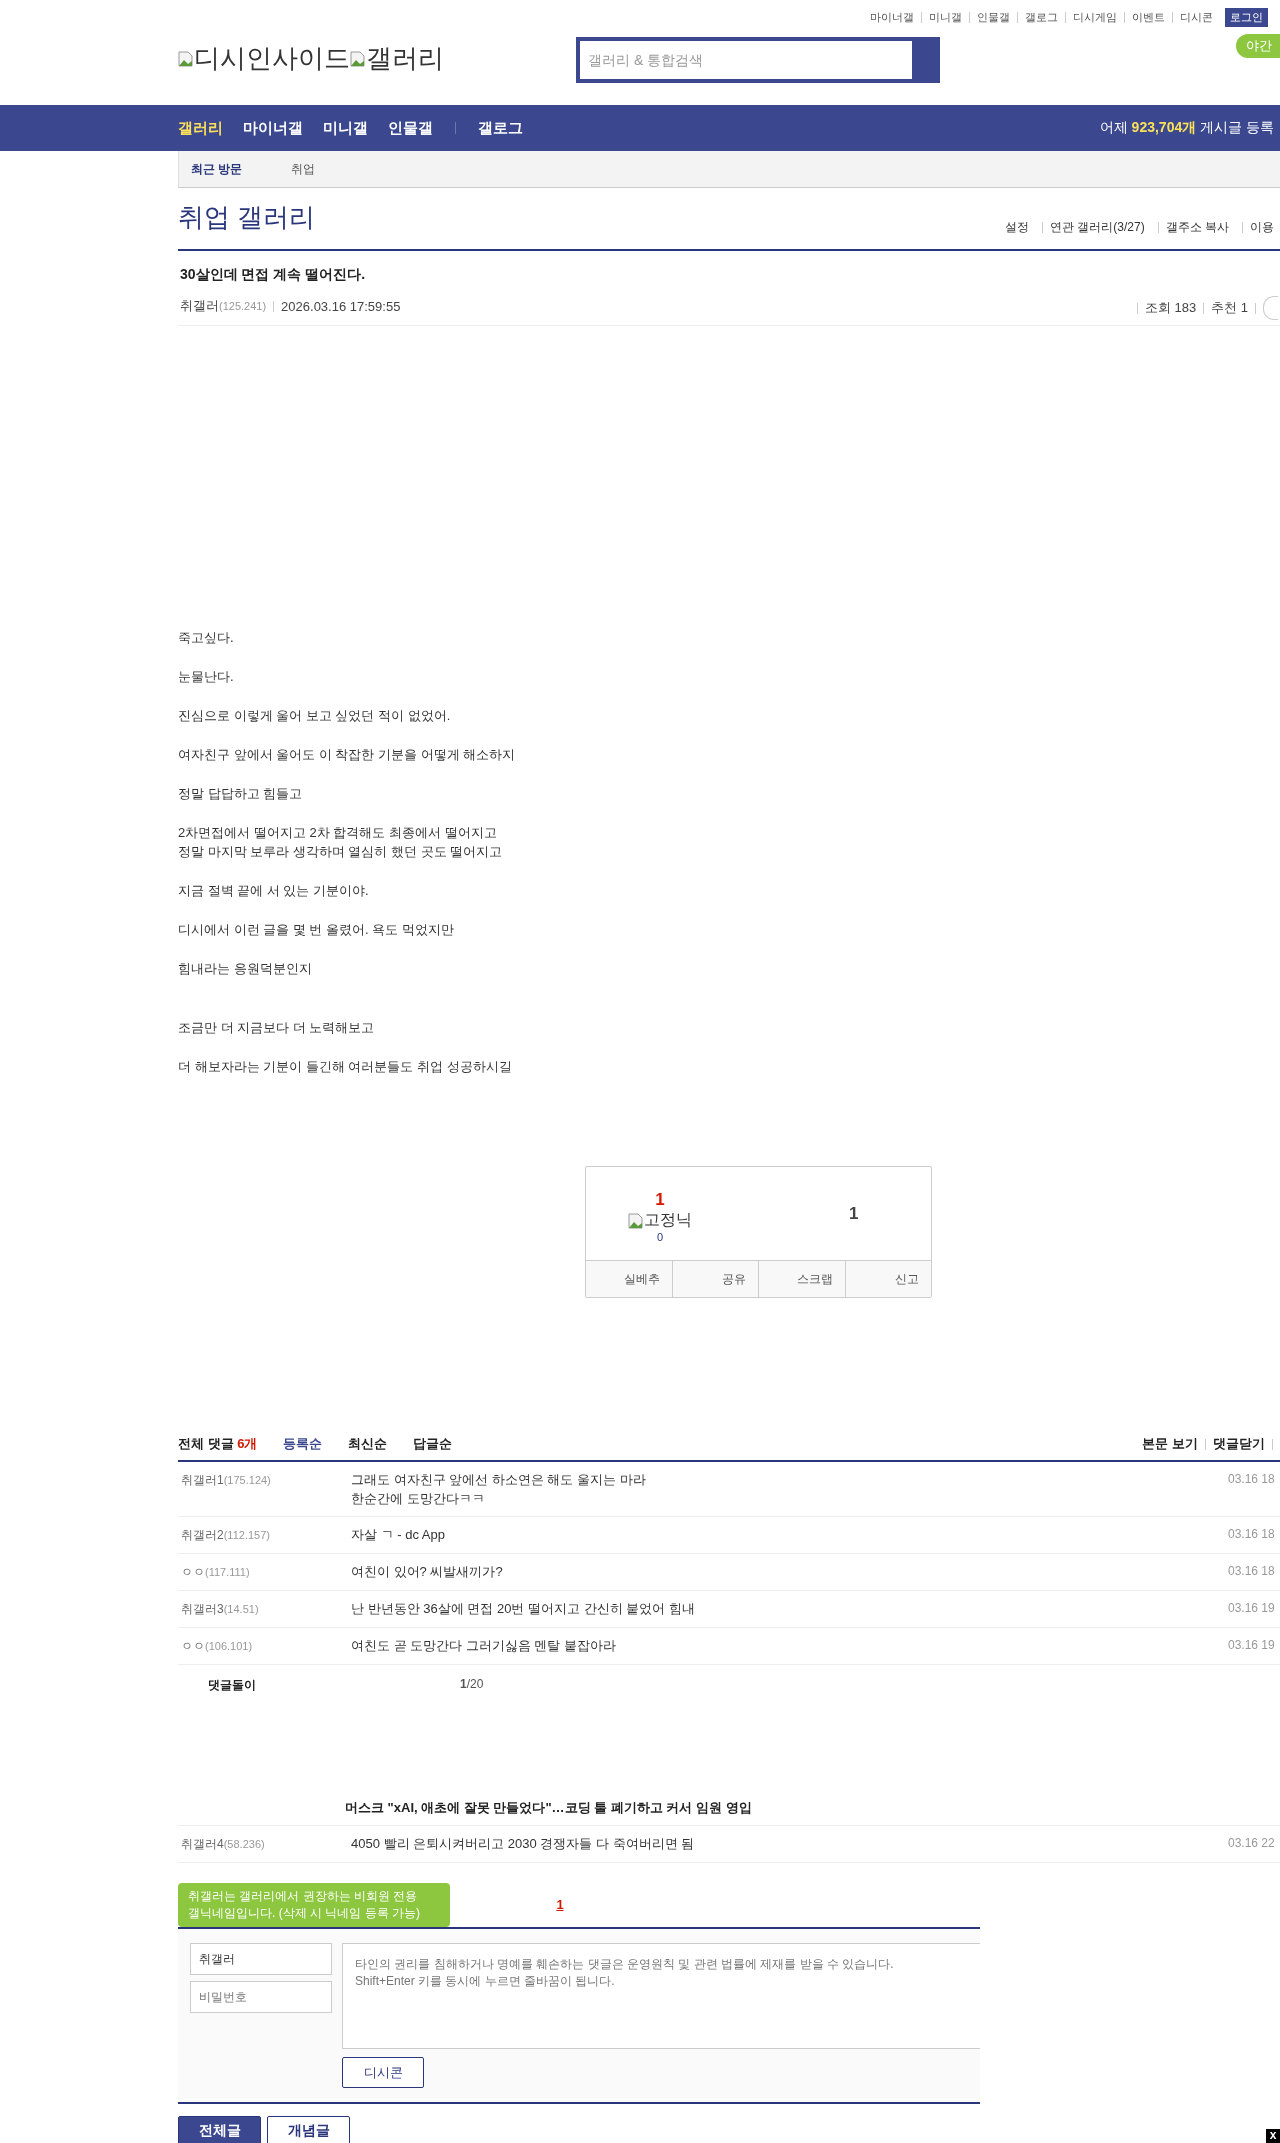 The width and height of the screenshot is (1280, 2143). What do you see at coordinates (218, 1444) in the screenshot?
I see `comment-count: 전체 댓글 6개` at bounding box center [218, 1444].